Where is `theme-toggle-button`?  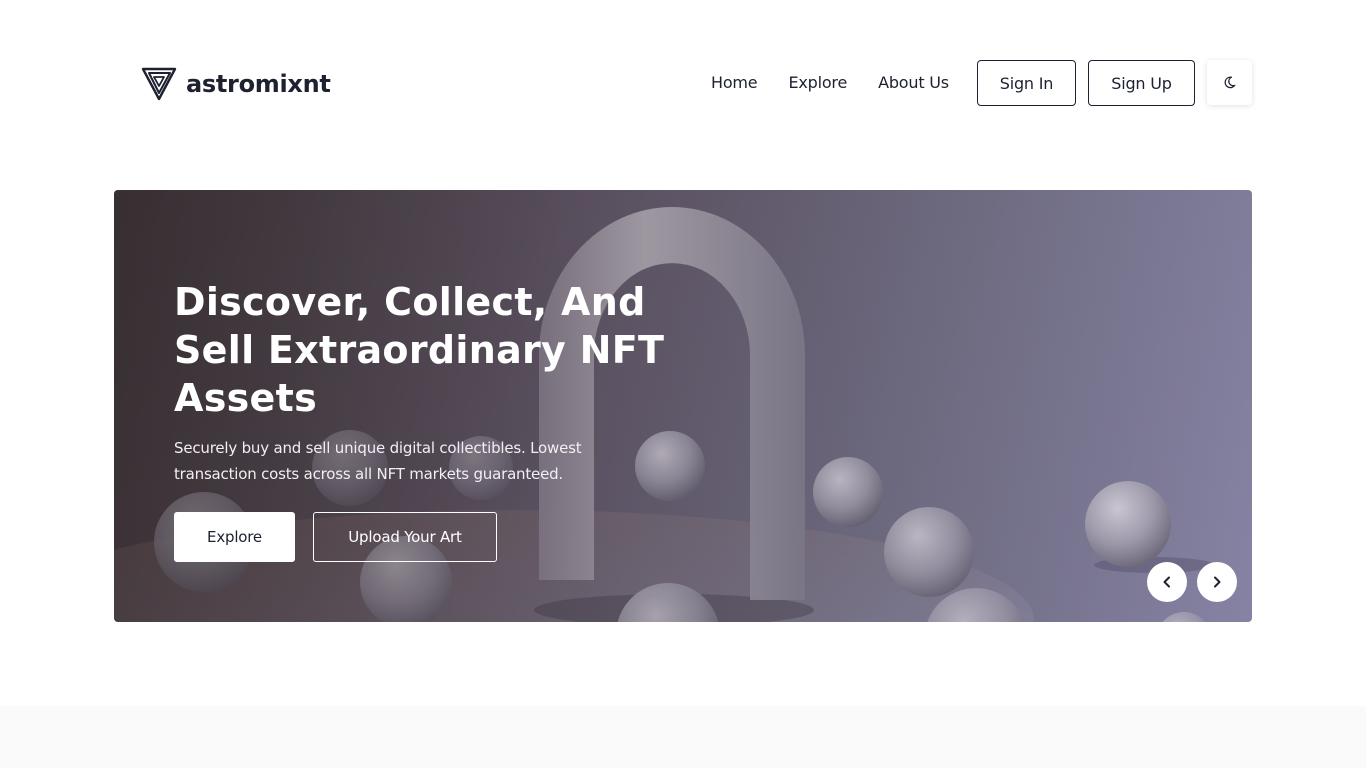 theme-toggle-button is located at coordinates (1229, 82).